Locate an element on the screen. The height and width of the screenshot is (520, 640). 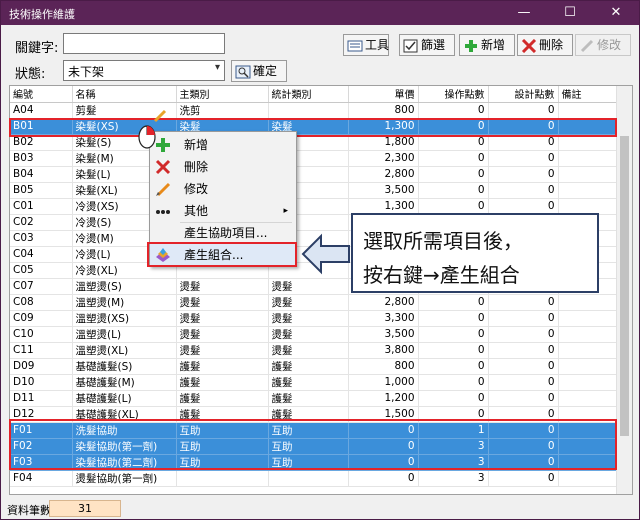
column-header: 名稱 is located at coordinates (124, 94).